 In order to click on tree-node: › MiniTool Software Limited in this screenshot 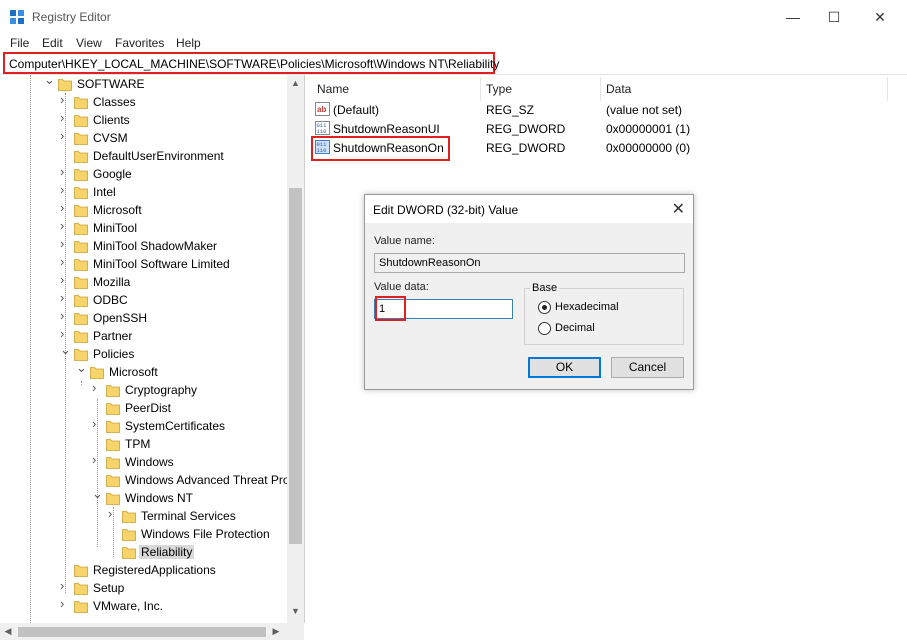, I will do `click(143, 264)`.